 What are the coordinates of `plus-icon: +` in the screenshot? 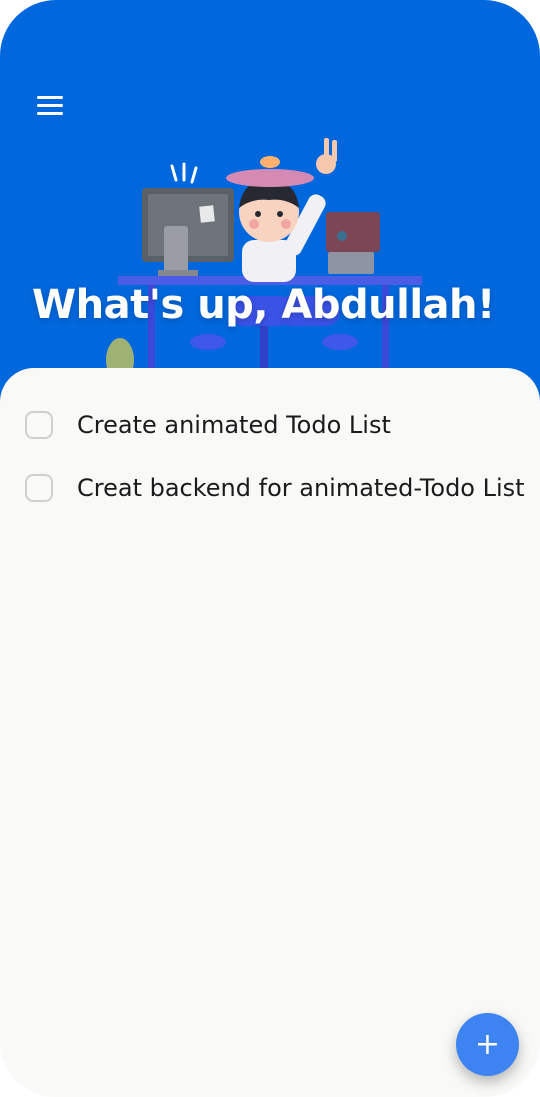 It's located at (487, 1044).